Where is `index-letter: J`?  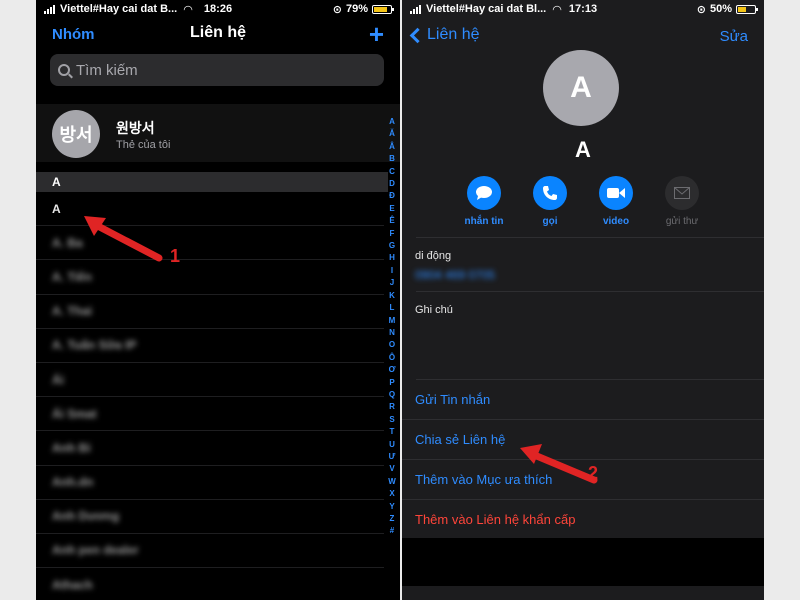
index-letter: J is located at coordinates (392, 283).